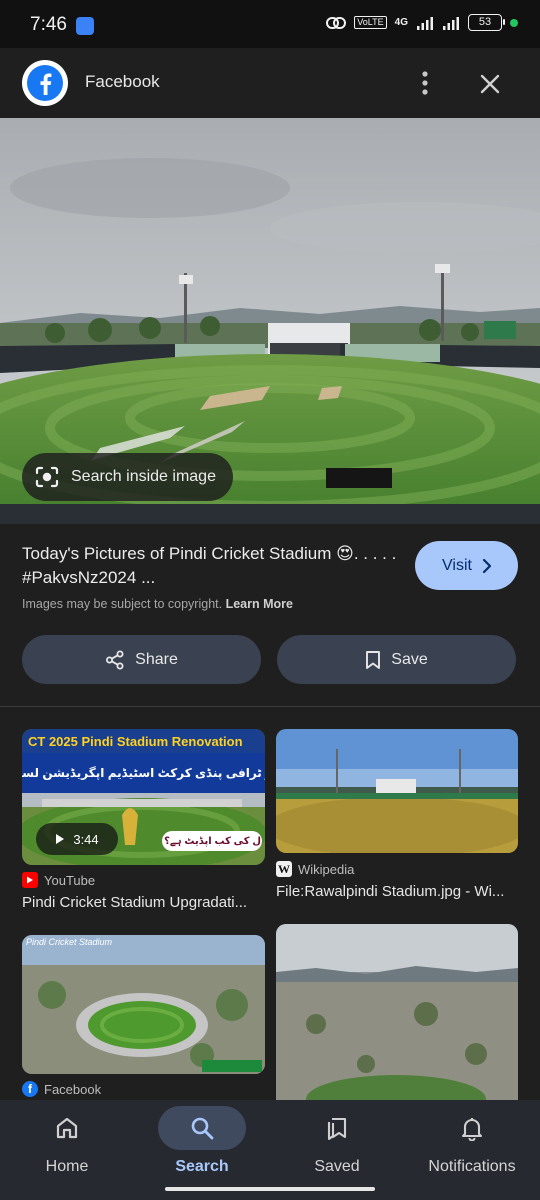  I want to click on share-label: Share, so click(156, 659).